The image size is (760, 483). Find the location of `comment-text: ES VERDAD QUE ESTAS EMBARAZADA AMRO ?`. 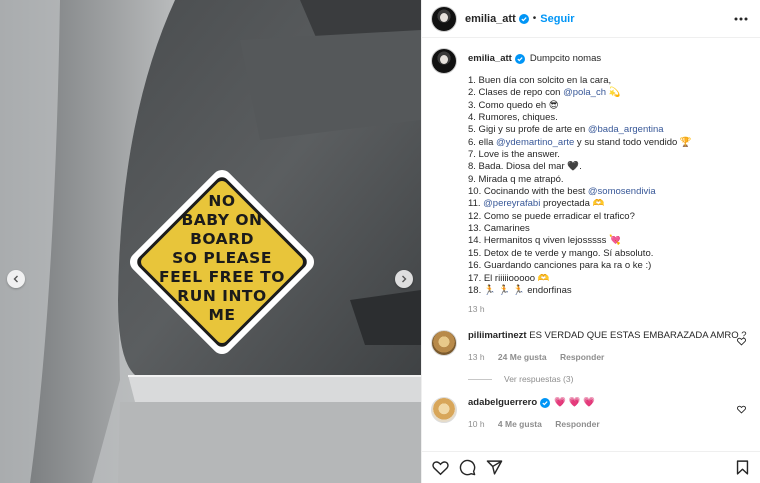

comment-text: ES VERDAD QUE ESTAS EMBARAZADA AMRO ? is located at coordinates (638, 335).